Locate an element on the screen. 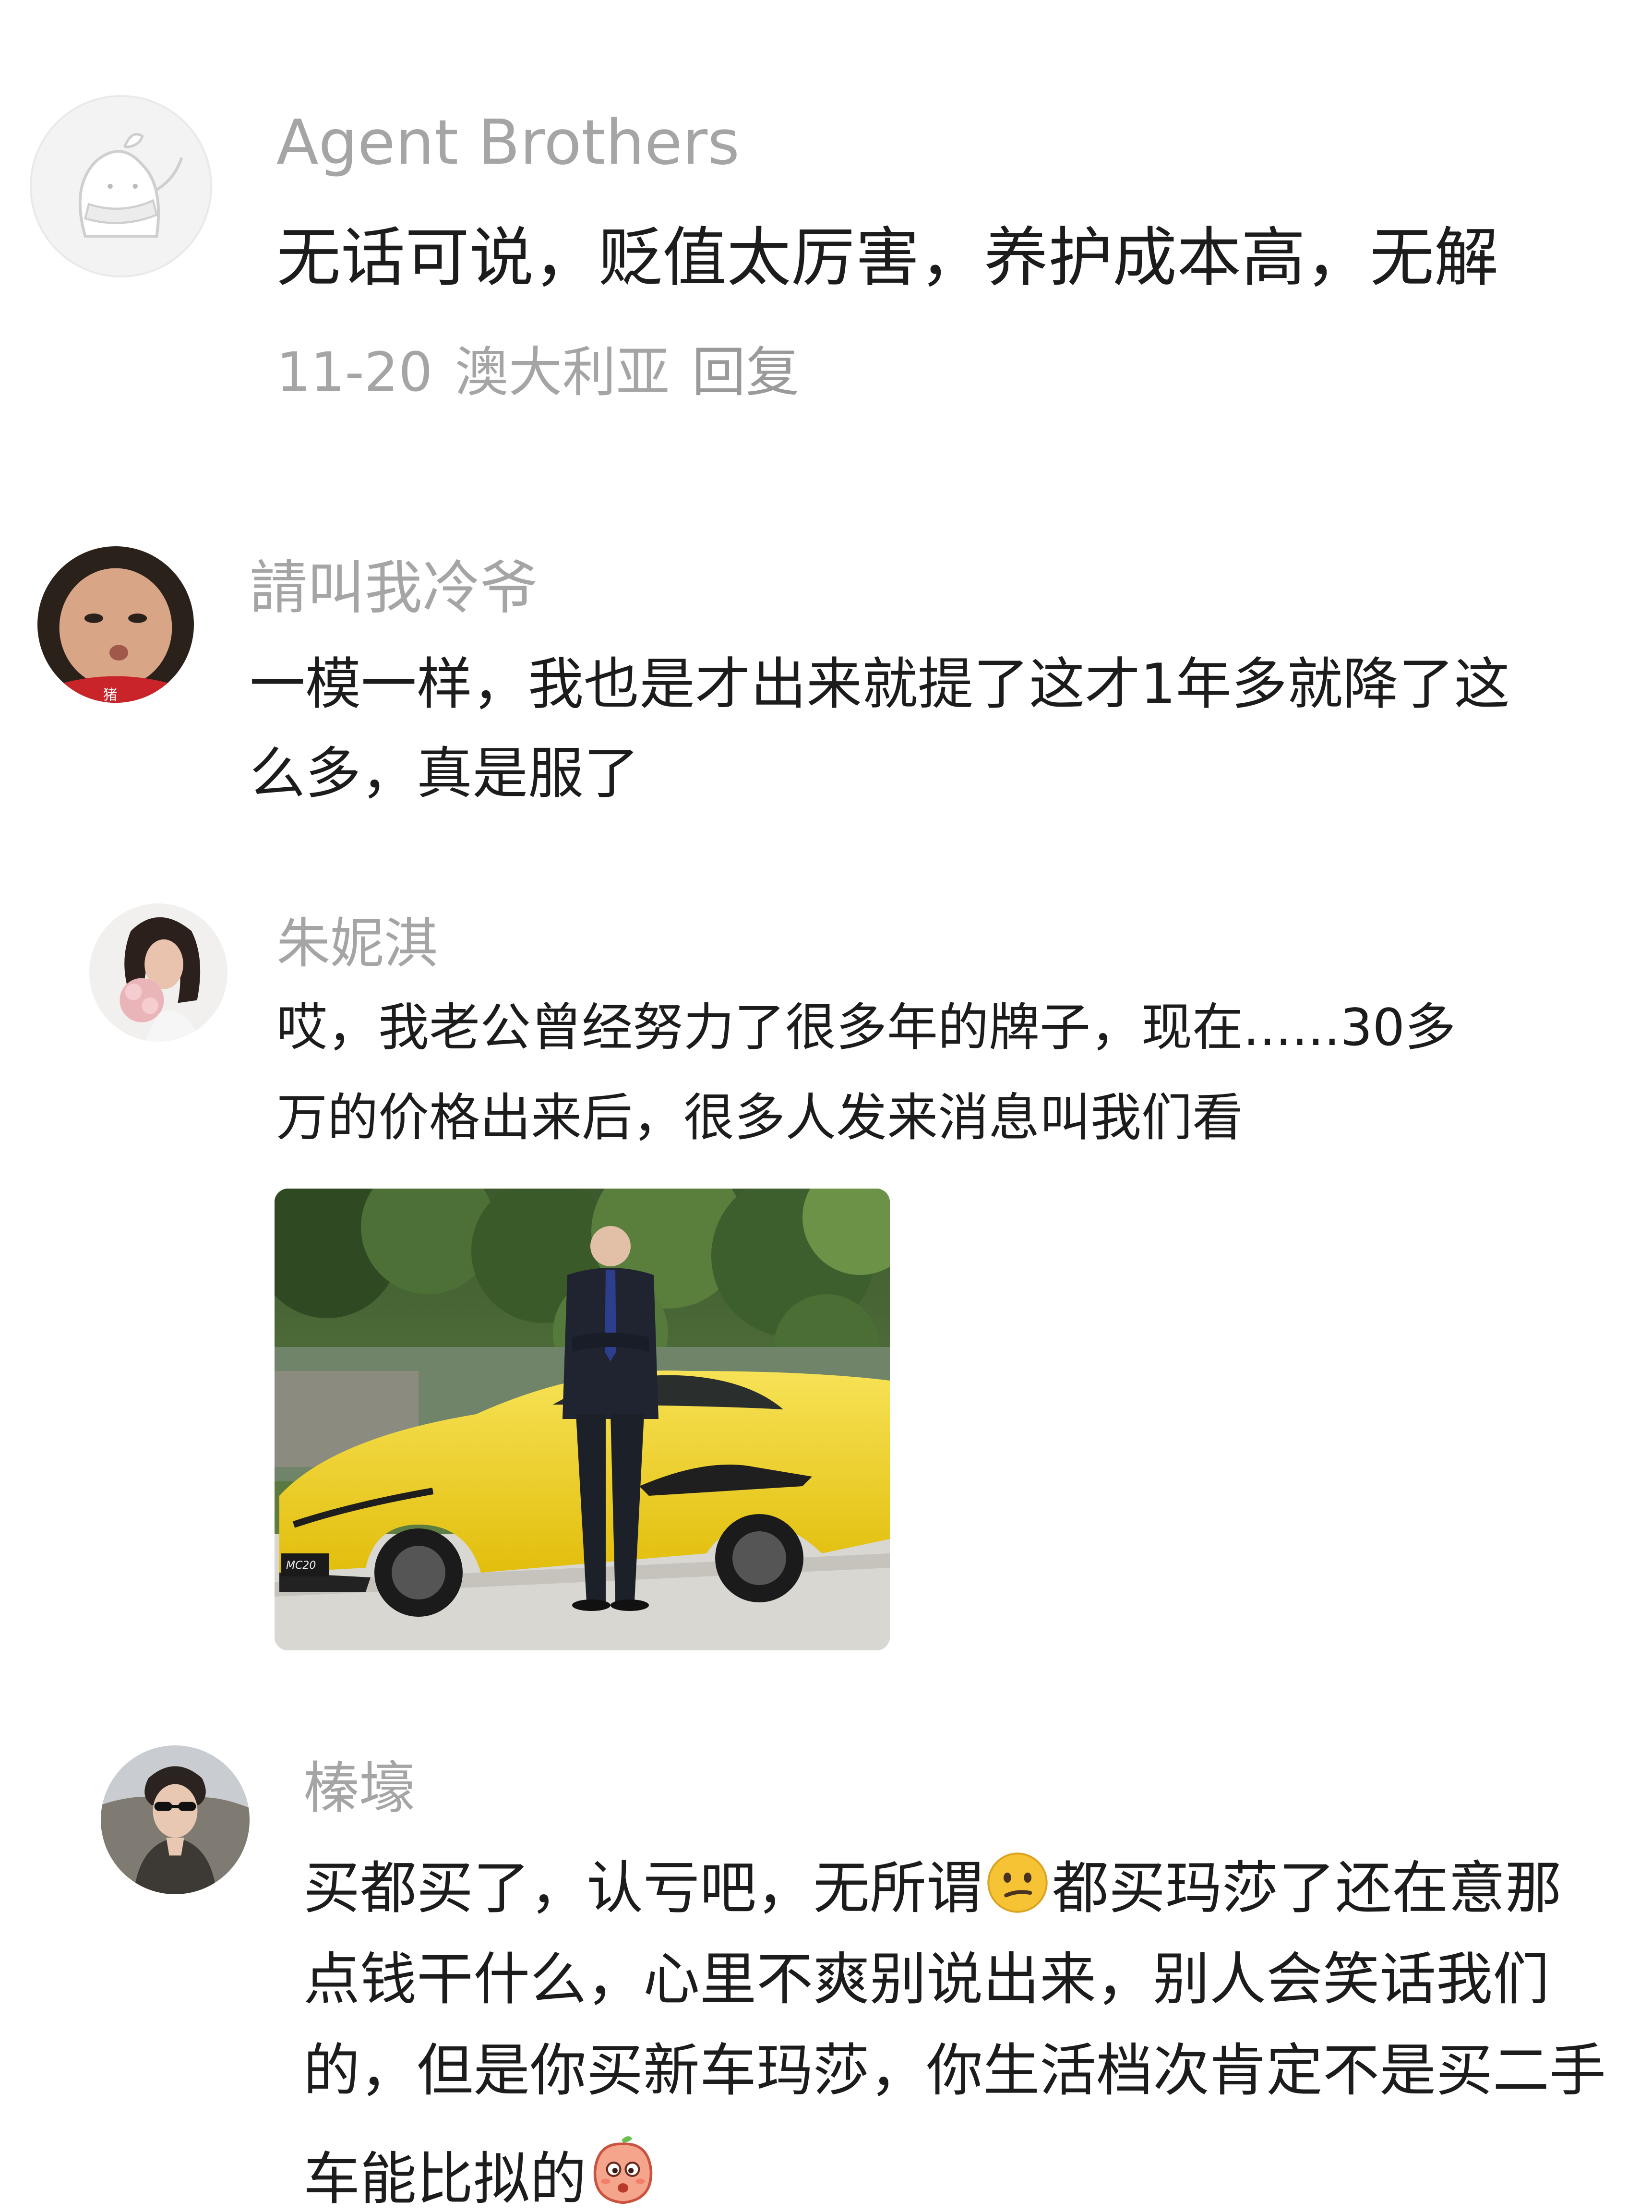 Image resolution: width=1652 pixels, height=2212 pixels. comment-line: 点钱干什么，心里不爽别说出来，别人会笑话我们 is located at coordinates (926, 1979).